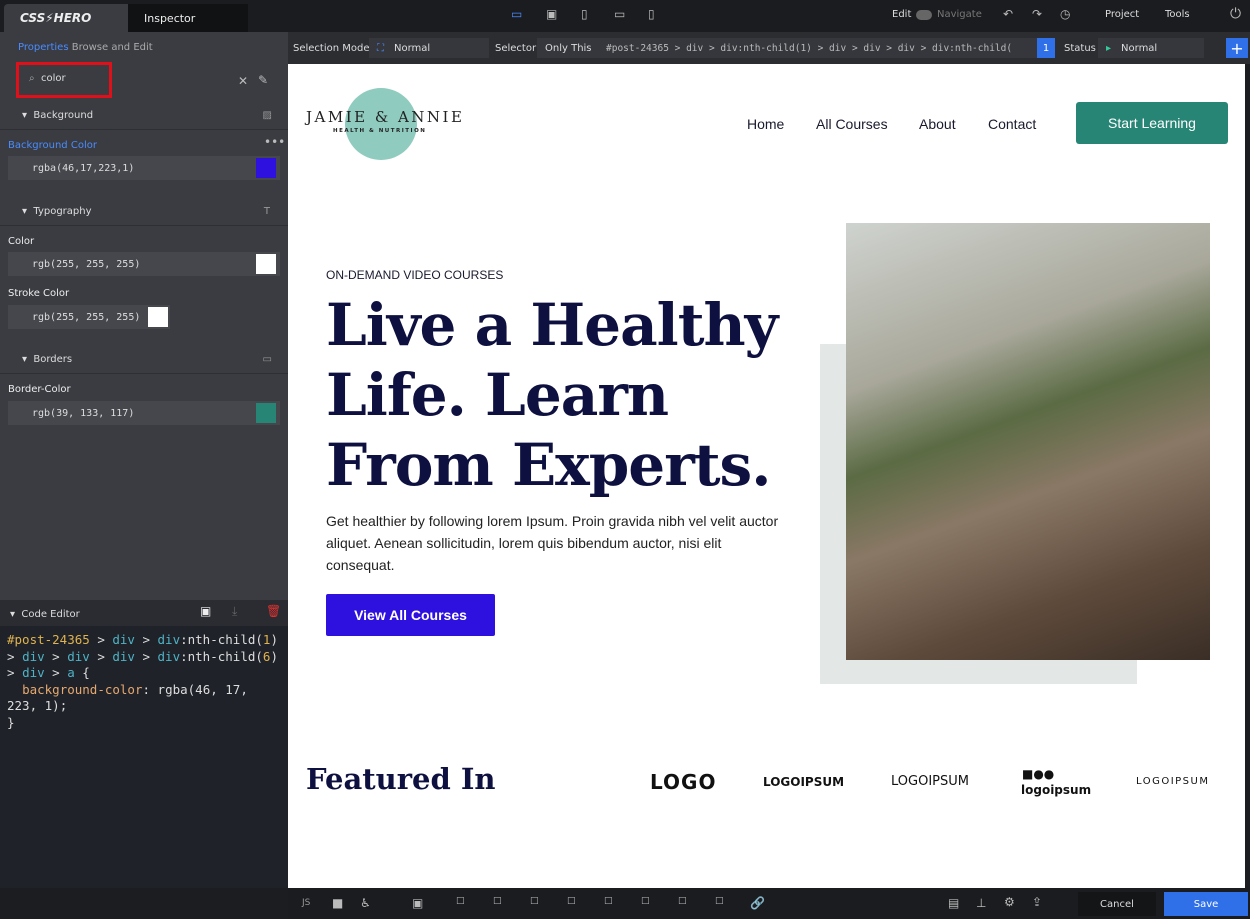 The image size is (1250, 919). Describe the element at coordinates (45, 614) in the screenshot. I see `code-editor-title: ▾ Code Editor` at that location.